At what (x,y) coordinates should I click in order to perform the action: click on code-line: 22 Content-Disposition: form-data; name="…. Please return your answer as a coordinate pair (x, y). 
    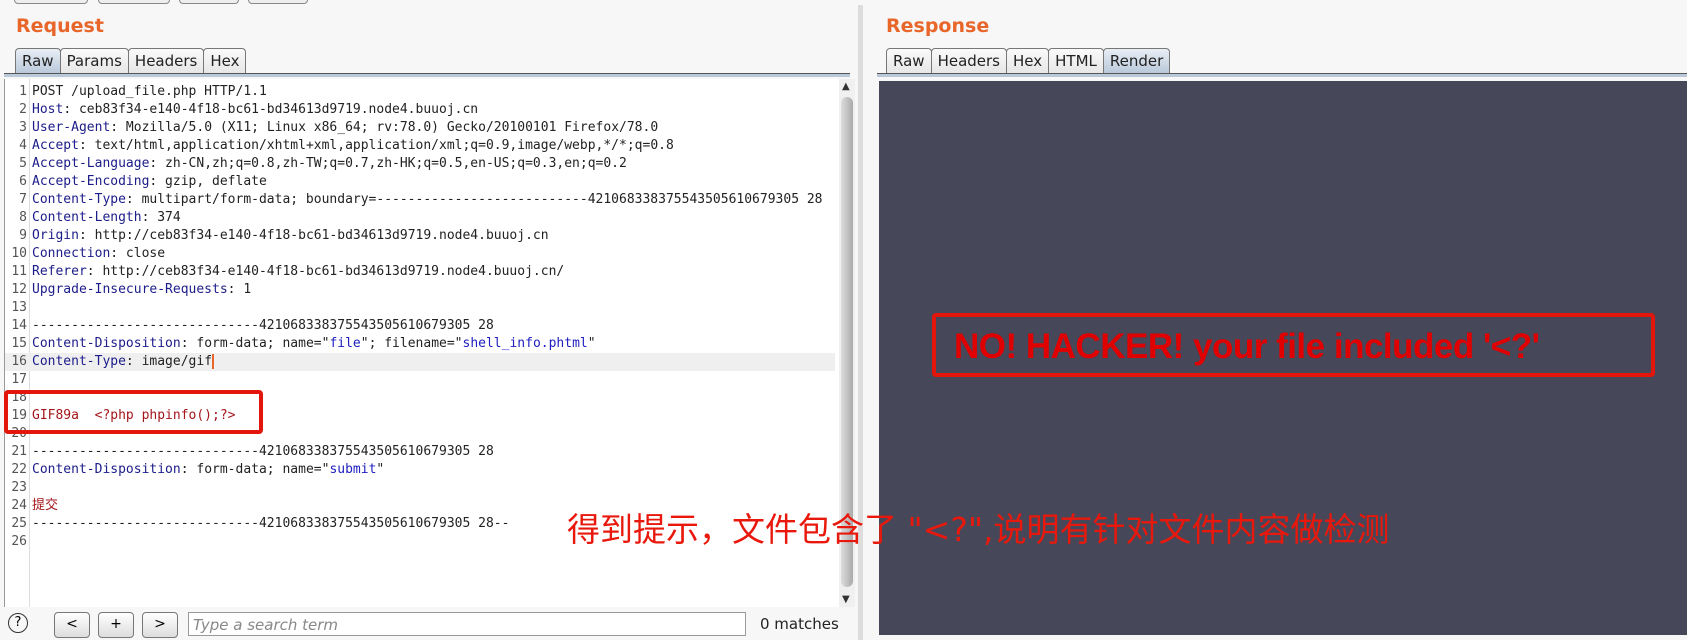
    Looking at the image, I should click on (420, 470).